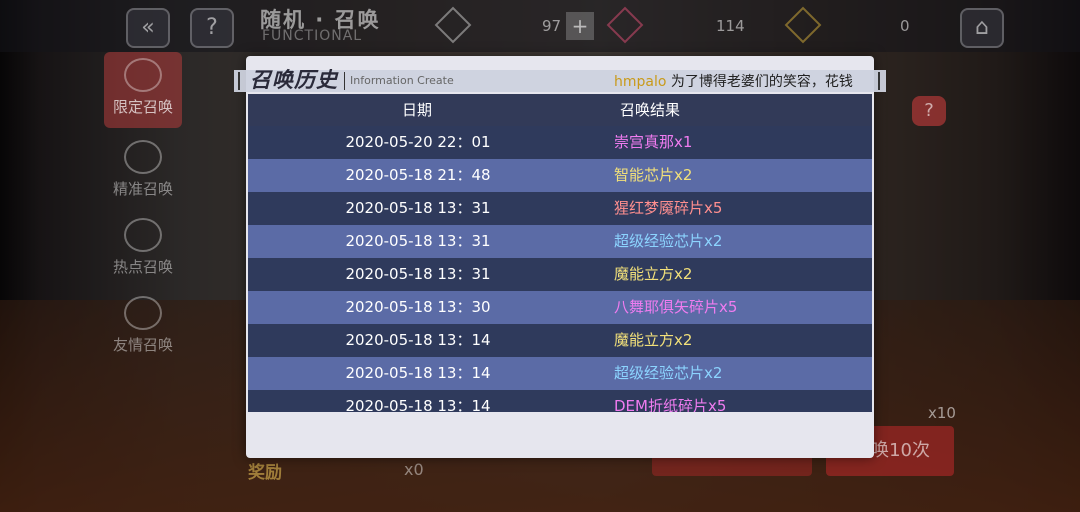 The height and width of the screenshot is (512, 1080). I want to click on target-icon, so click(143, 157).